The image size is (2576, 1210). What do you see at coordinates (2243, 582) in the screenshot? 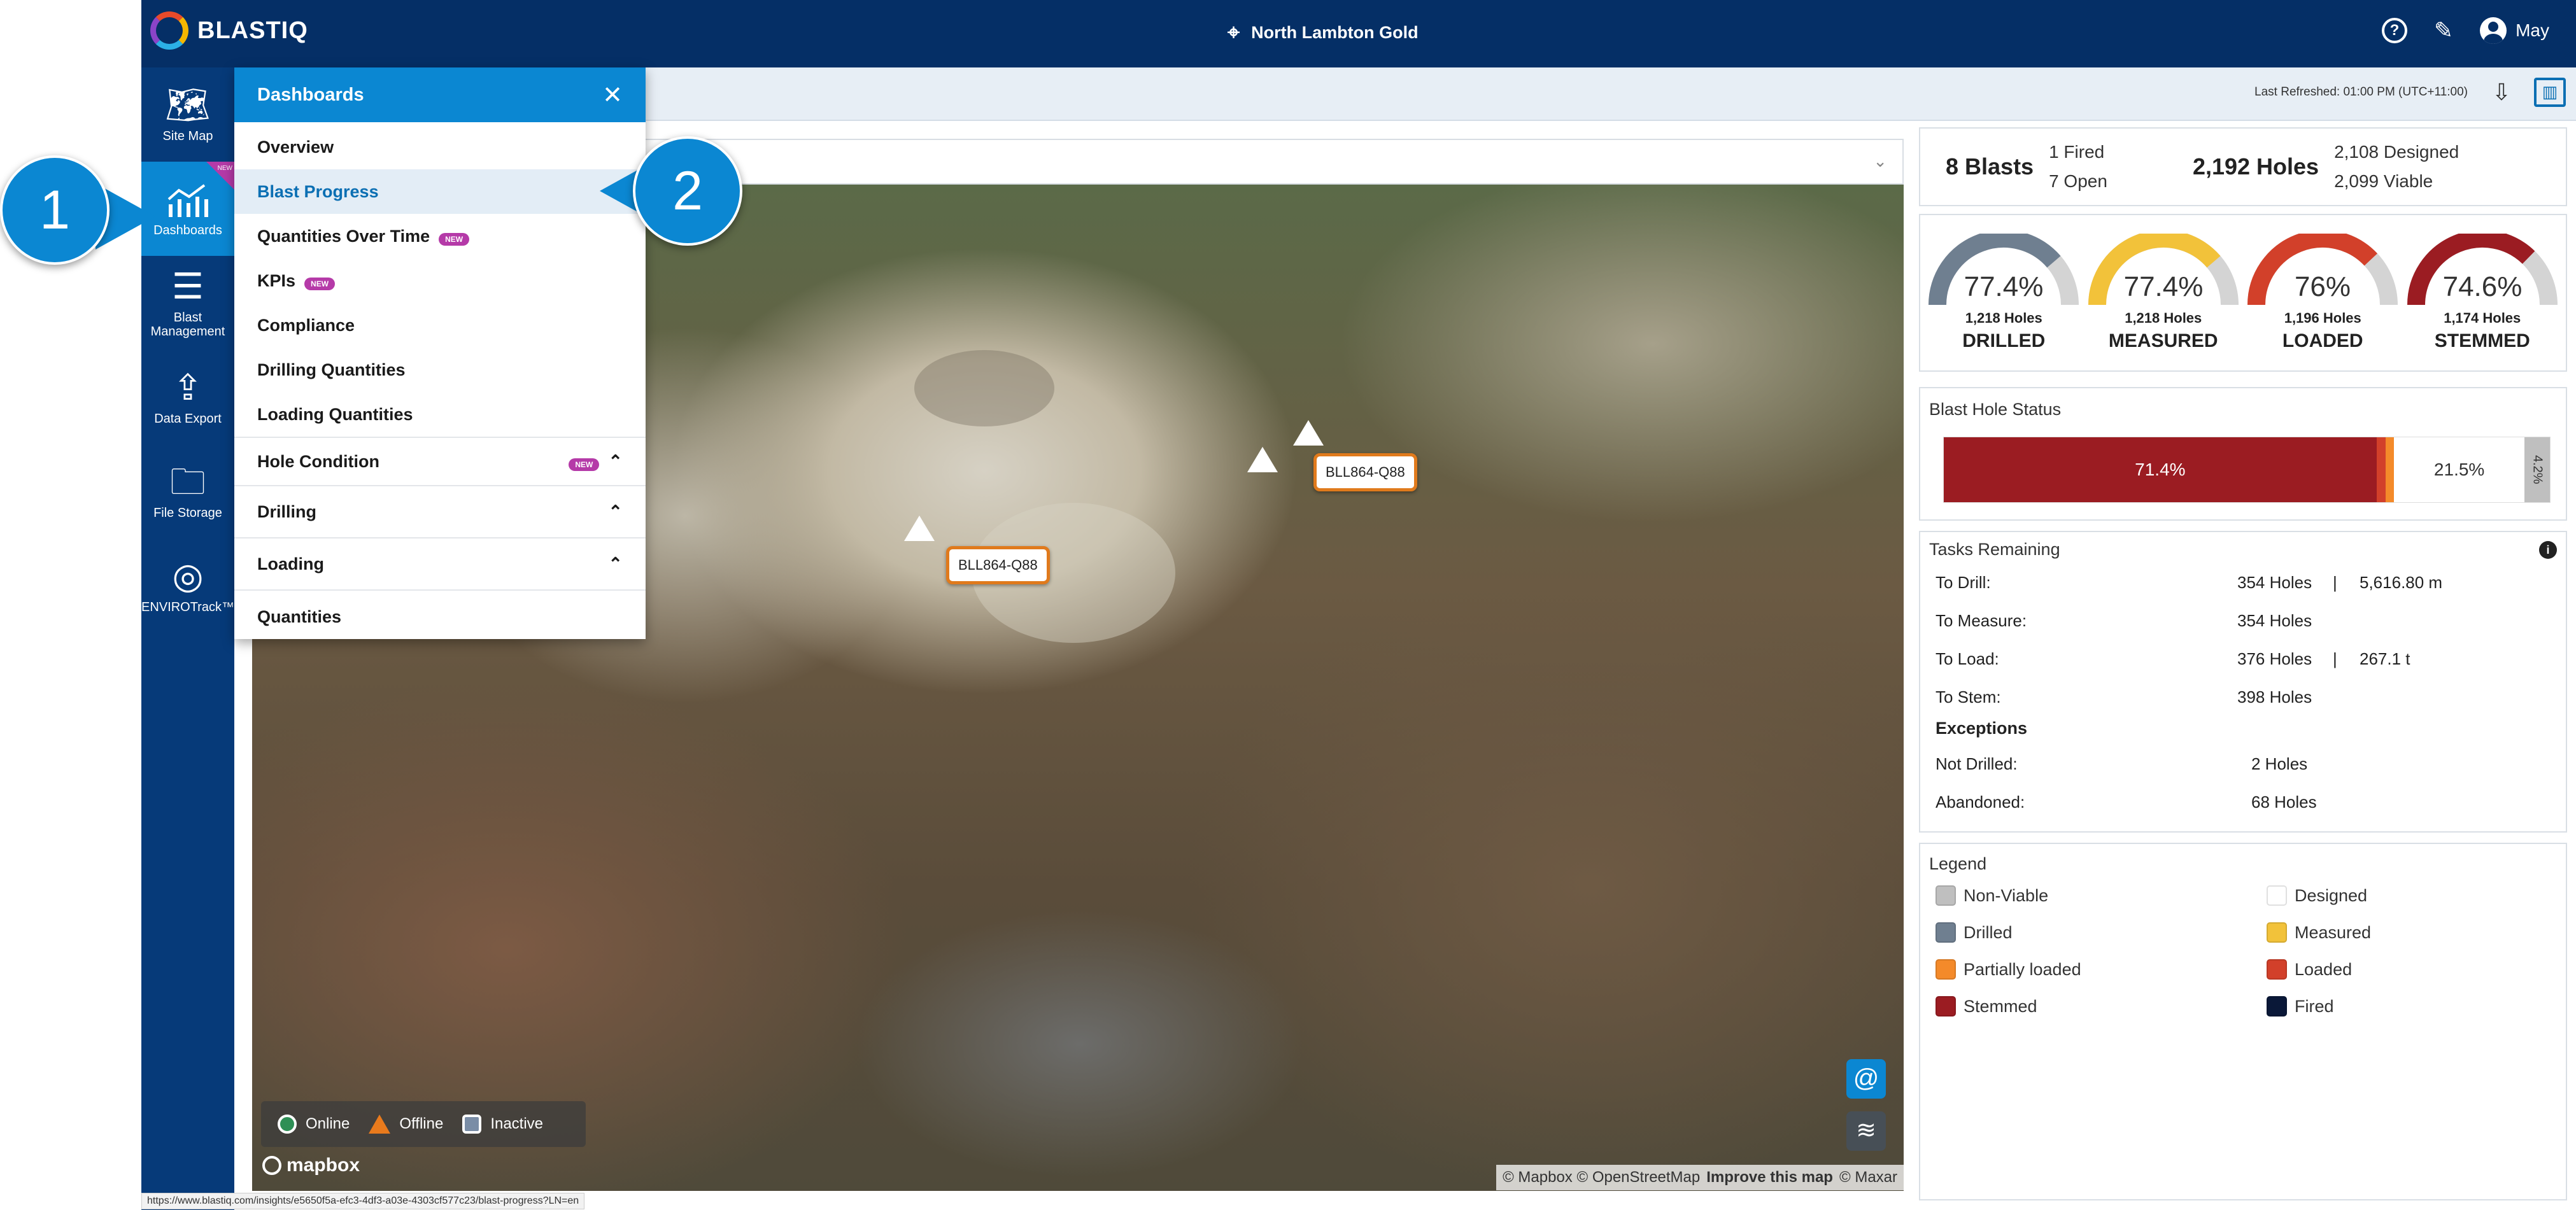
I see `task-row-drill: To Drill: 354 Holes | 5,616.80 m` at bounding box center [2243, 582].